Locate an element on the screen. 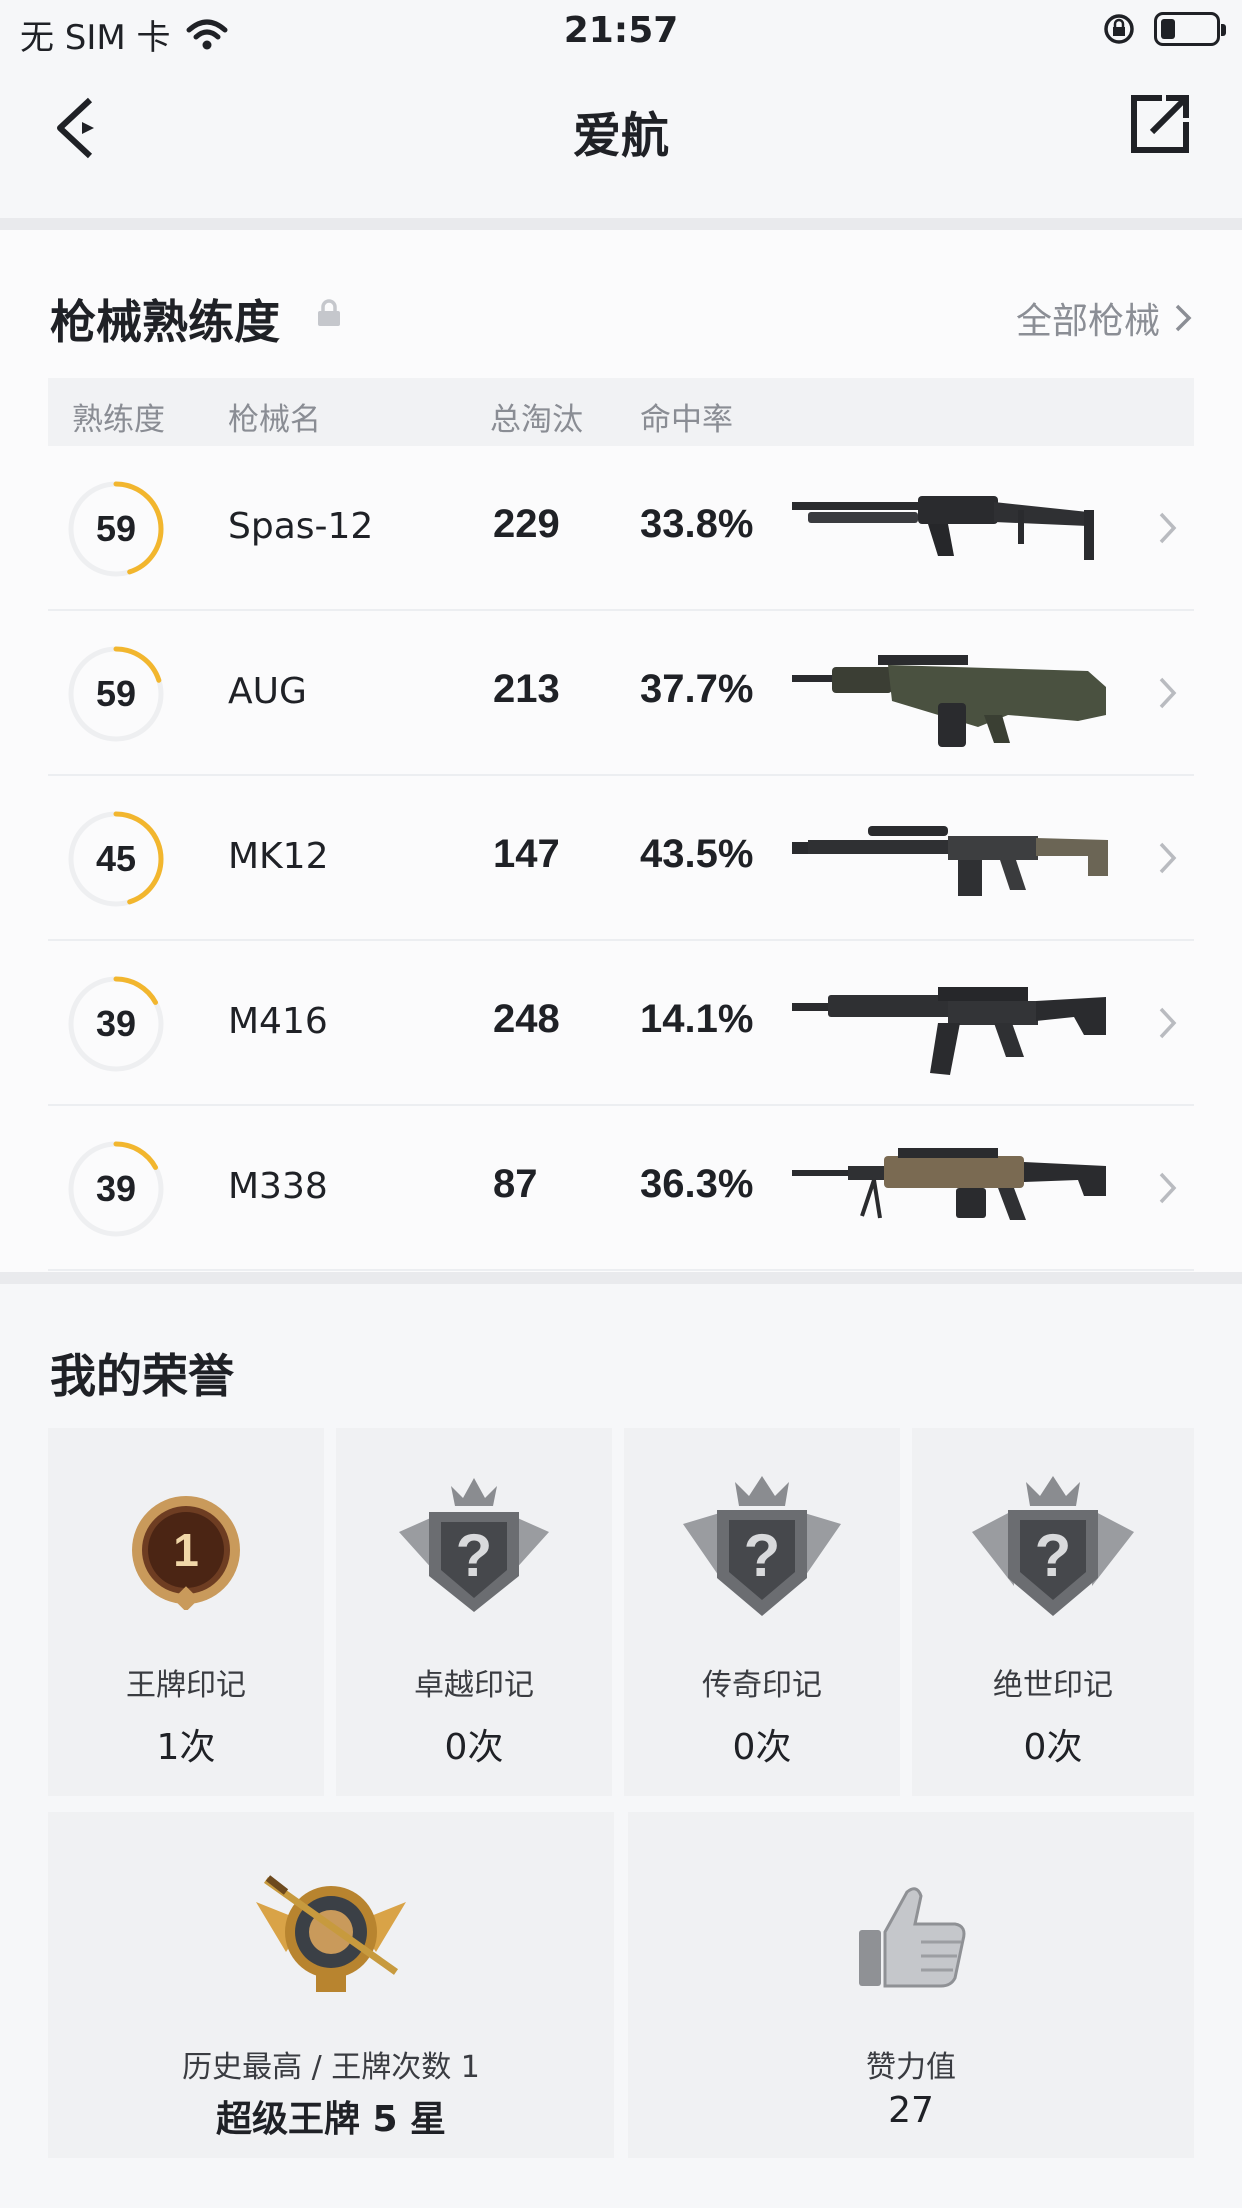 The height and width of the screenshot is (2208, 1242). weapon-row: 59 AUG 213 37.7% is located at coordinates (621, 693).